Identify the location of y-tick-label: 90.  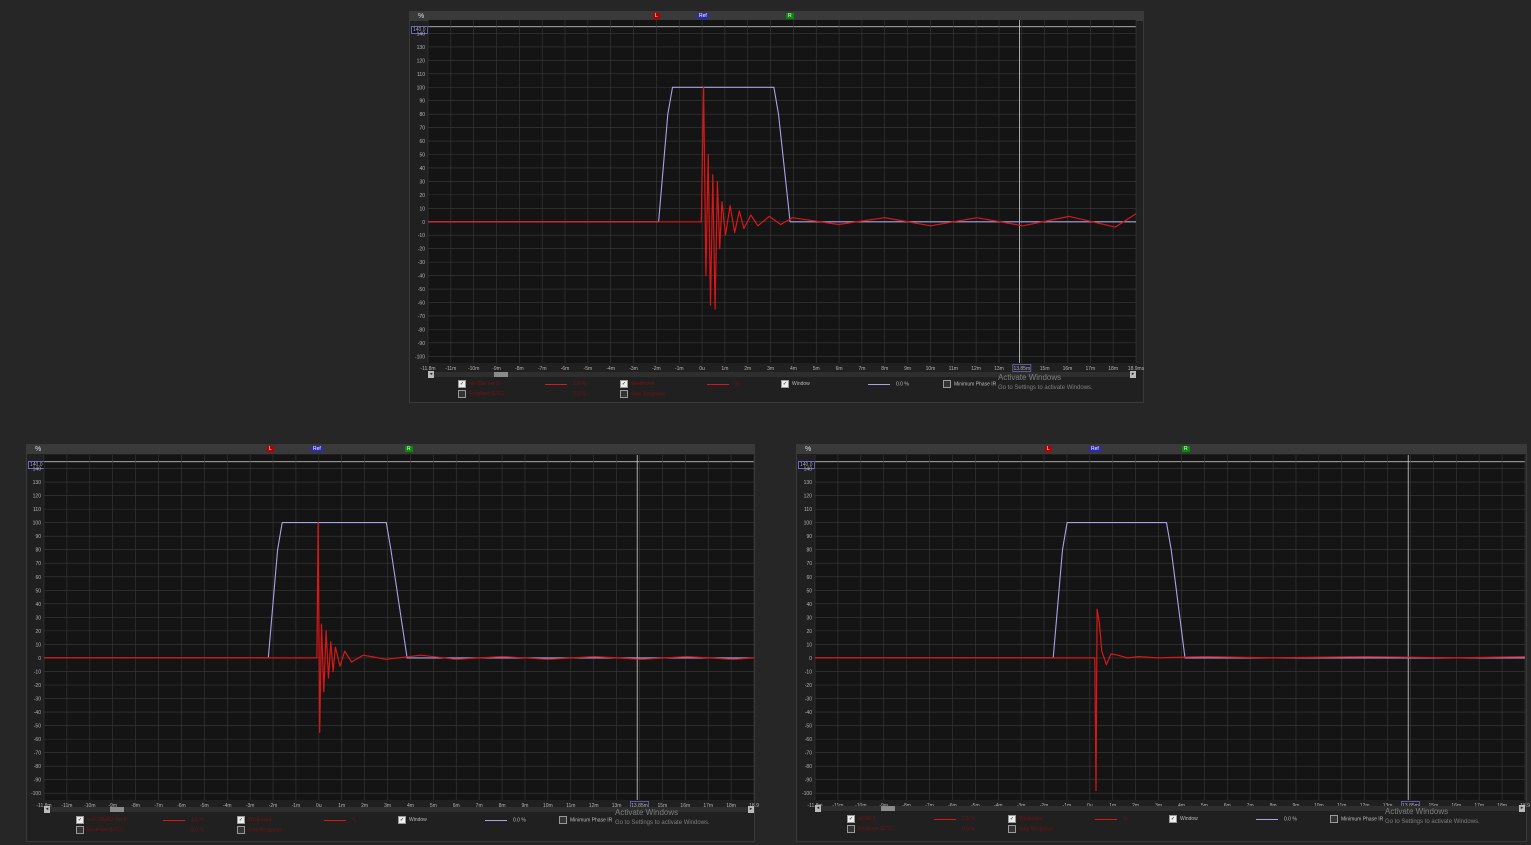
(422, 102).